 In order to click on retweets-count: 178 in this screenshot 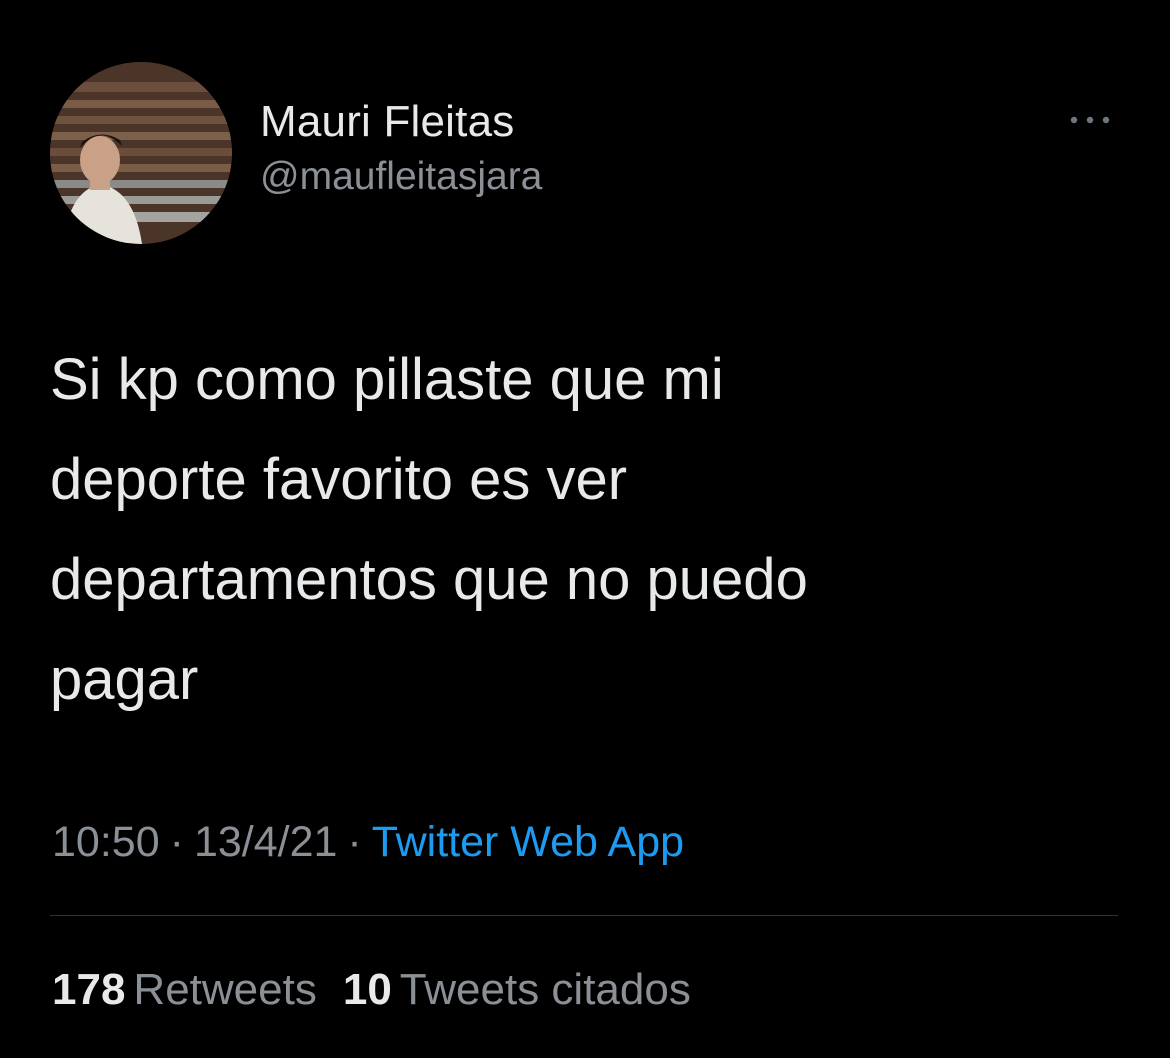, I will do `click(89, 989)`.